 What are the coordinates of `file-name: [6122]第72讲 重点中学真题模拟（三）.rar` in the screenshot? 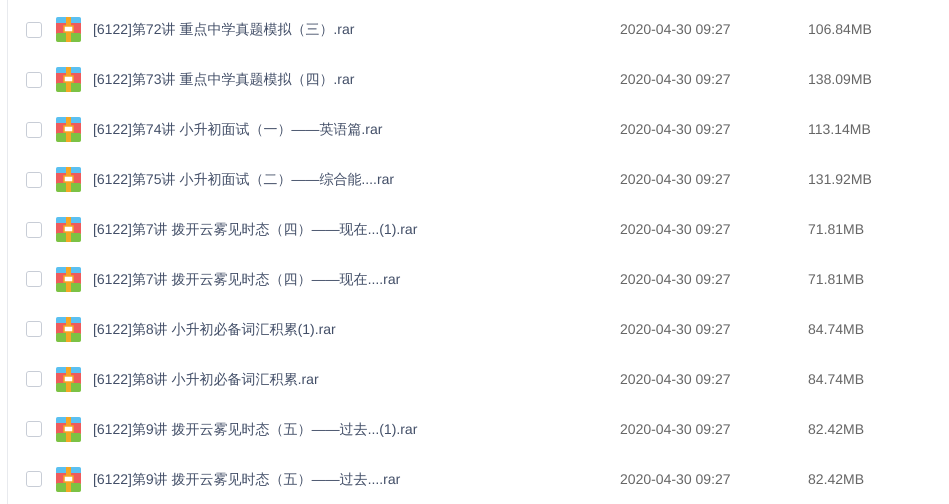 It's located at (356, 29).